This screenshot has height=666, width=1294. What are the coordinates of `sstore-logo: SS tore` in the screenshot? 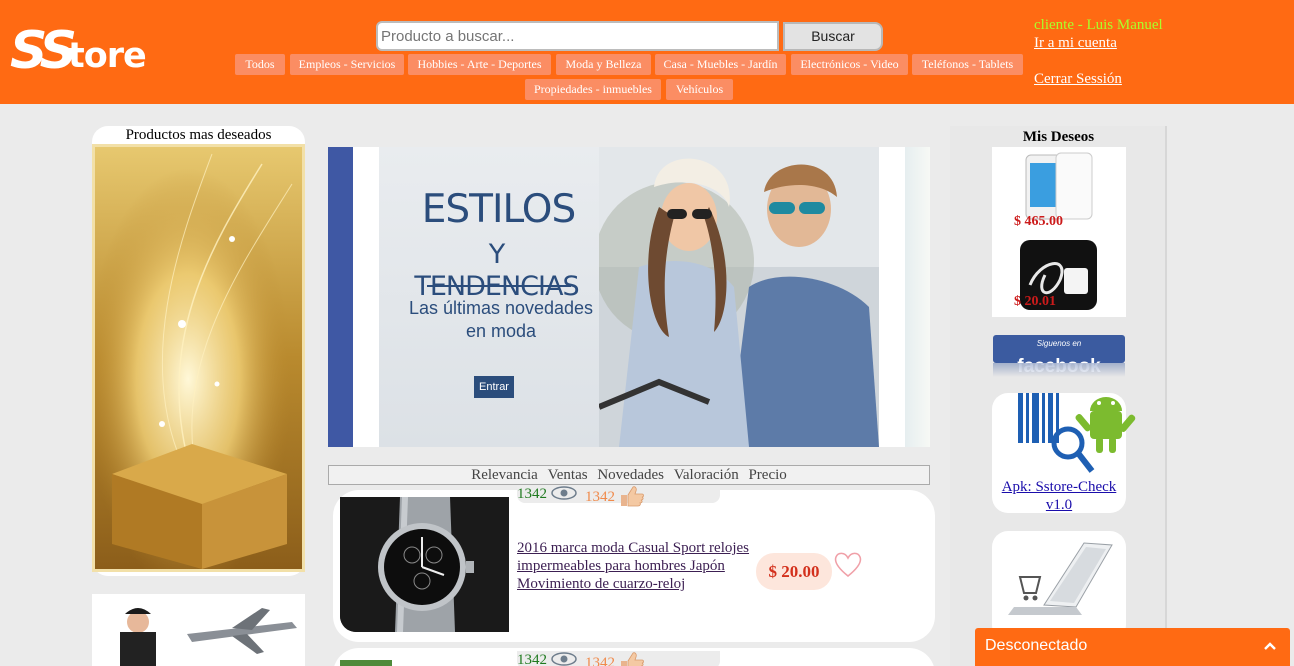 It's located at (92, 51).